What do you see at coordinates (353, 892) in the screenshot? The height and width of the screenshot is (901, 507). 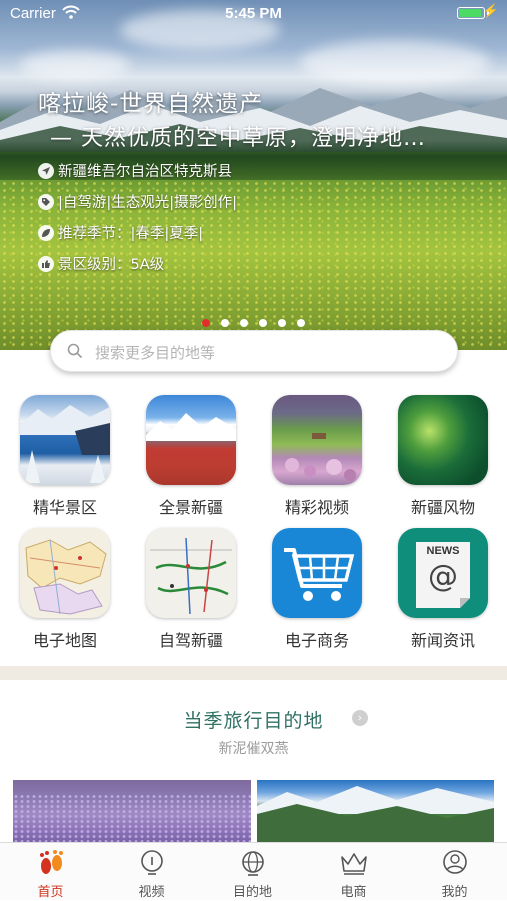 I see `tab-label: 电商` at bounding box center [353, 892].